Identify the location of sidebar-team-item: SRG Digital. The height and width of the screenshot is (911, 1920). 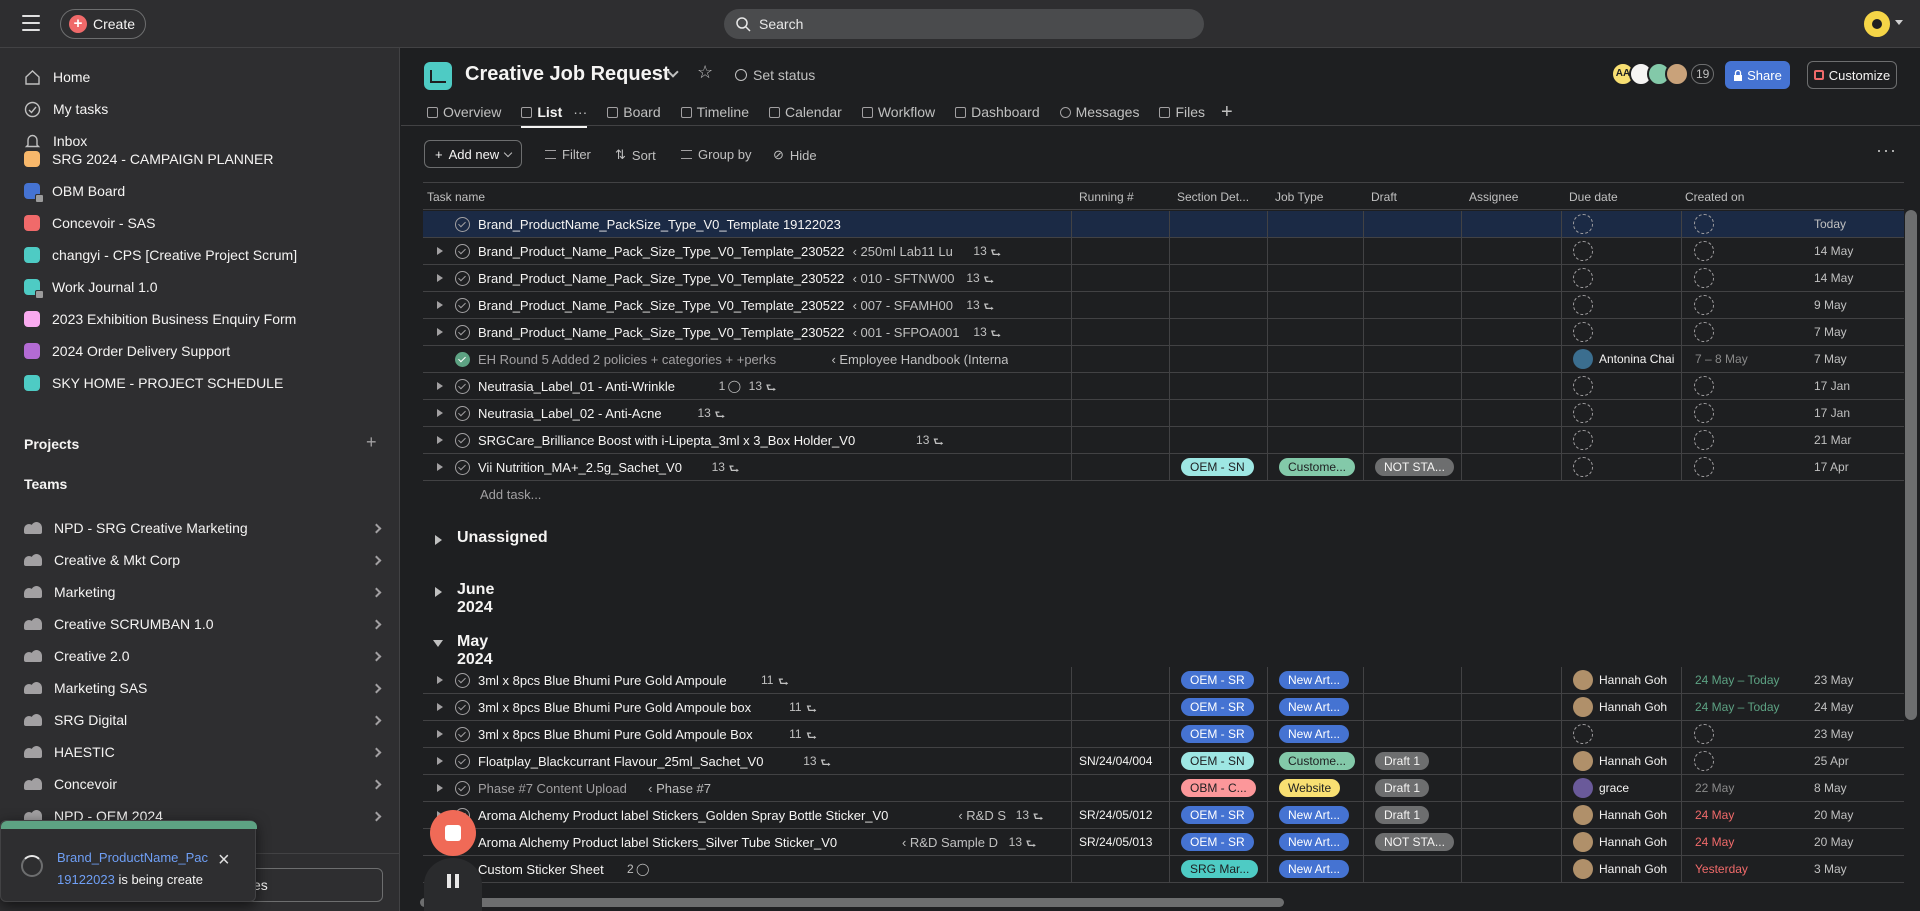
(203, 720).